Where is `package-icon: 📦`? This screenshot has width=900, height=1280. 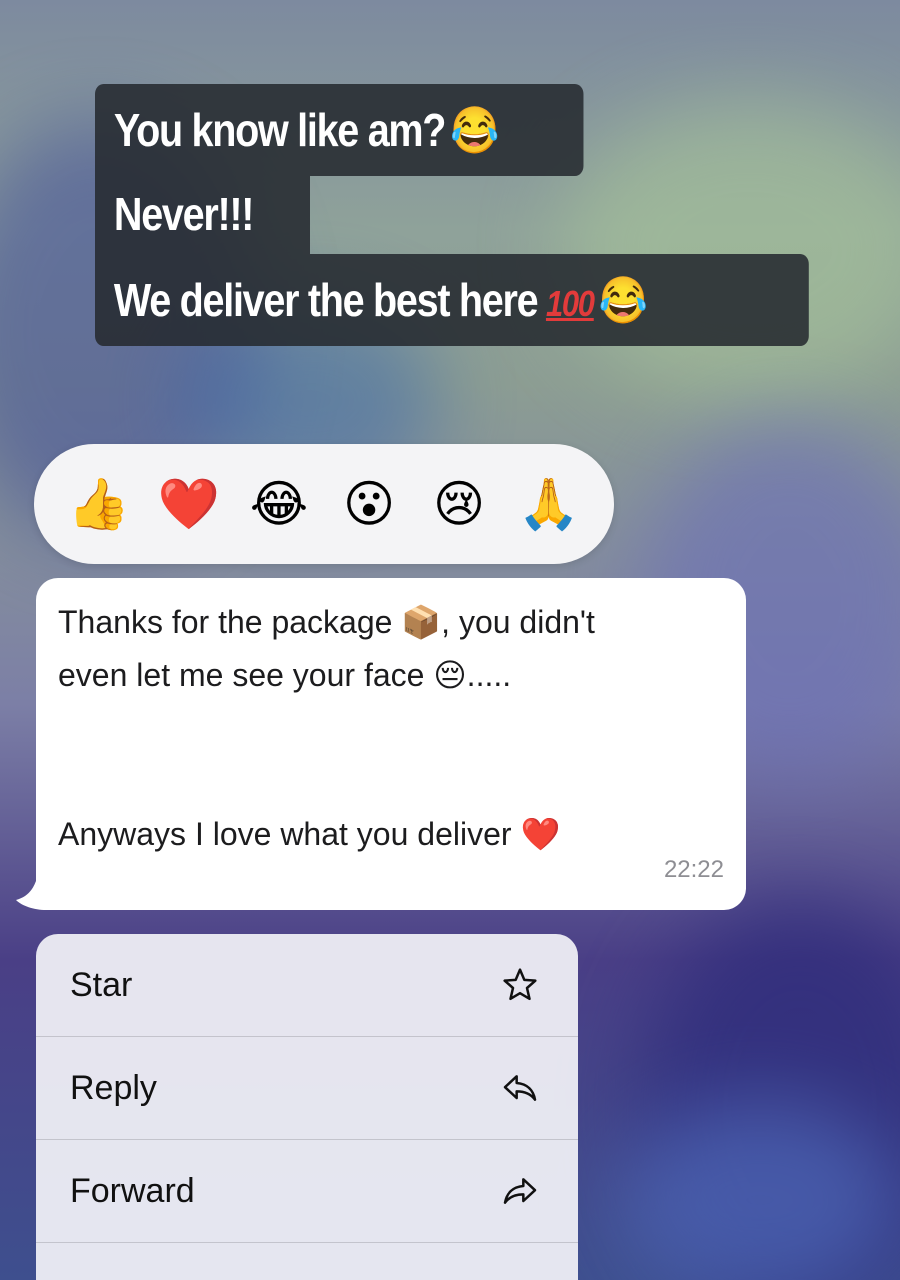 package-icon: 📦 is located at coordinates (421, 622).